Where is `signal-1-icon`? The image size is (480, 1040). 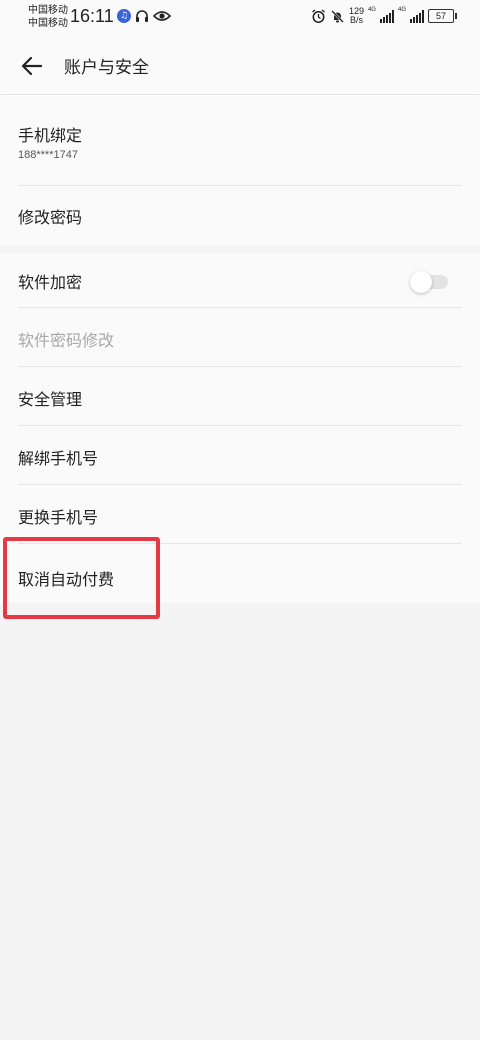
signal-1-icon is located at coordinates (386, 16).